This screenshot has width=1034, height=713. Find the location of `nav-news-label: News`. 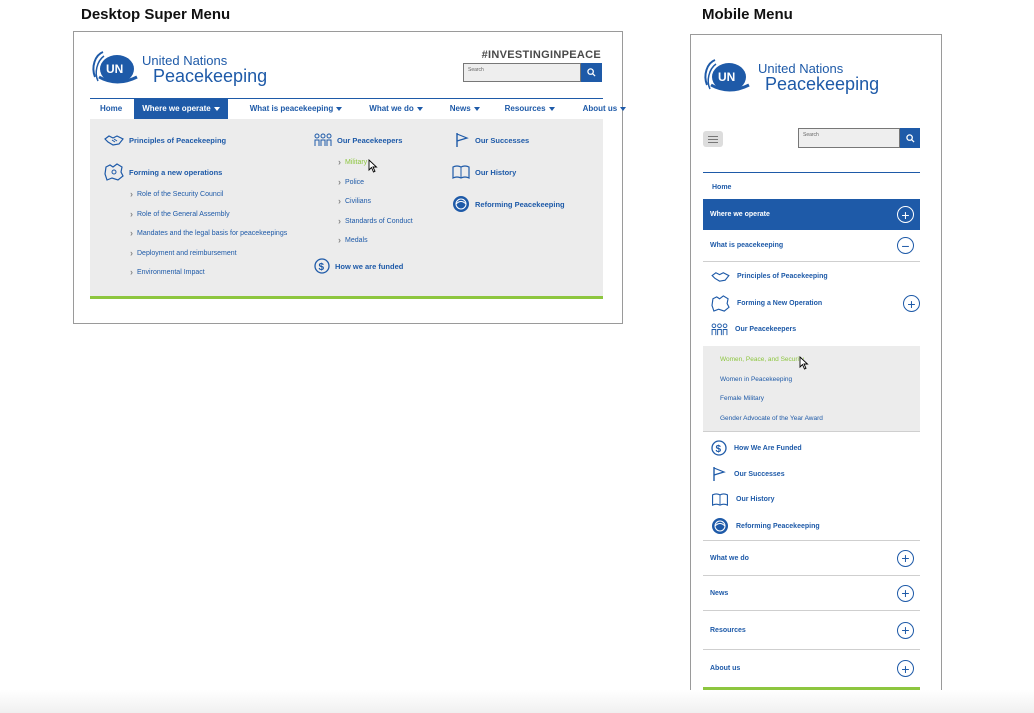

nav-news-label: News is located at coordinates (460, 108).